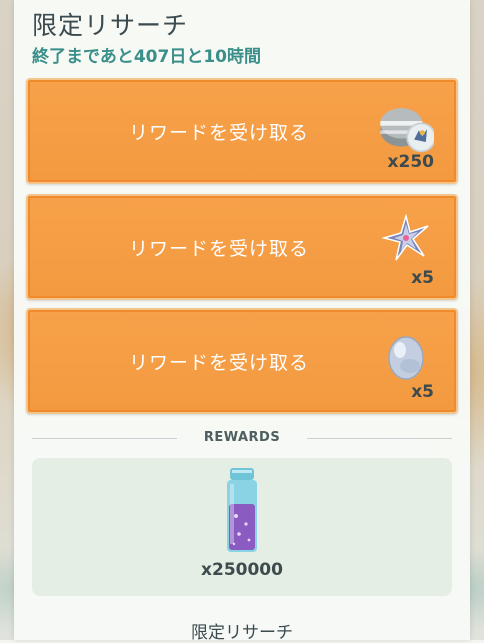  Describe the element at coordinates (410, 162) in the screenshot. I see `reward-quantity: x250` at that location.